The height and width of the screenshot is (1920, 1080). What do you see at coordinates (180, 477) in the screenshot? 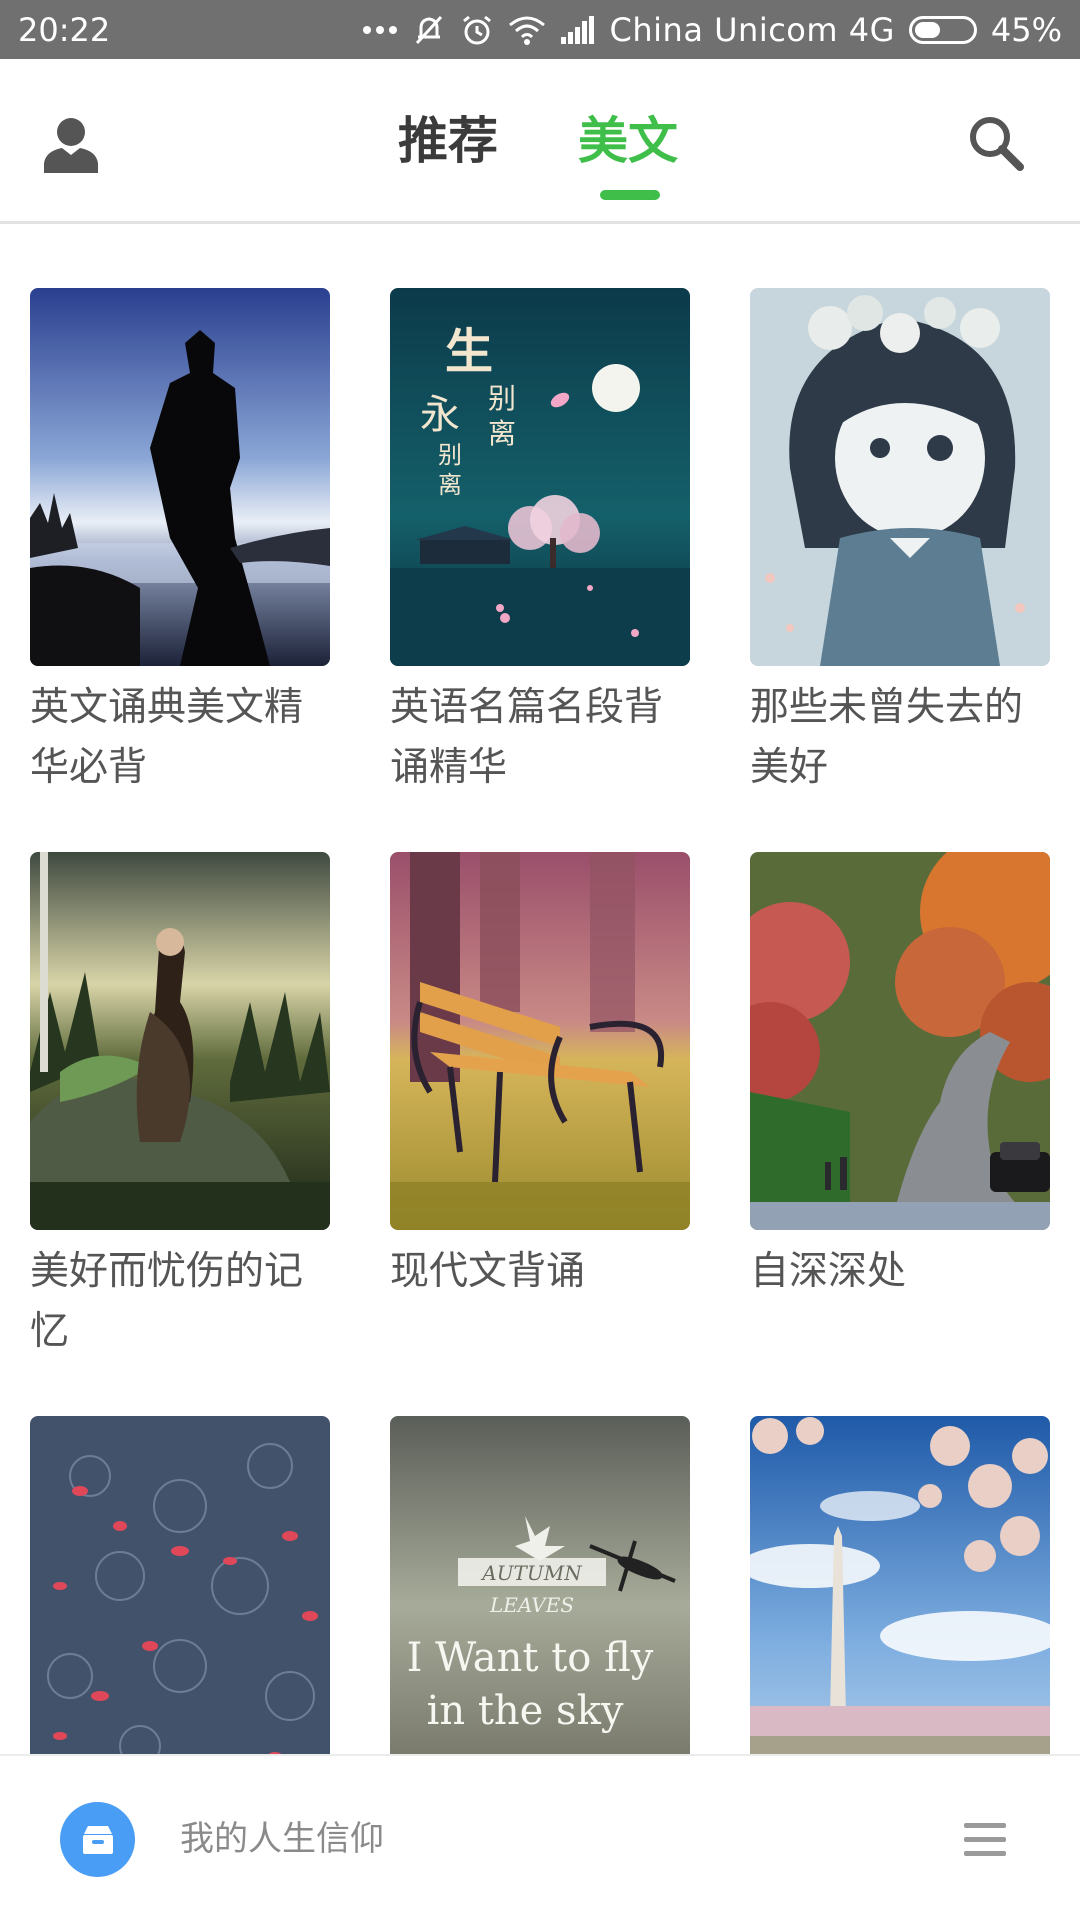
I see `card-image-silhouette` at bounding box center [180, 477].